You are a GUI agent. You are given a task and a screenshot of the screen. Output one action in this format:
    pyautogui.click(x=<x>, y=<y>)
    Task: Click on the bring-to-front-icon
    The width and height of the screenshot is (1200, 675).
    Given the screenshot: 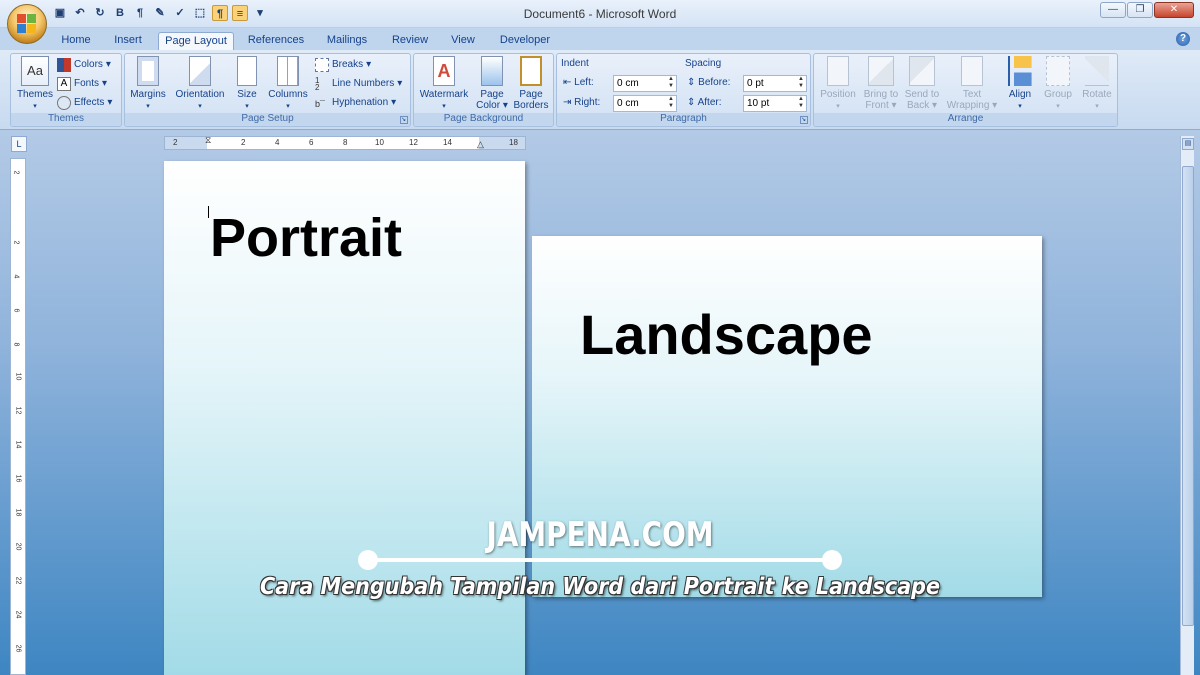 What is the action you would take?
    pyautogui.click(x=881, y=71)
    